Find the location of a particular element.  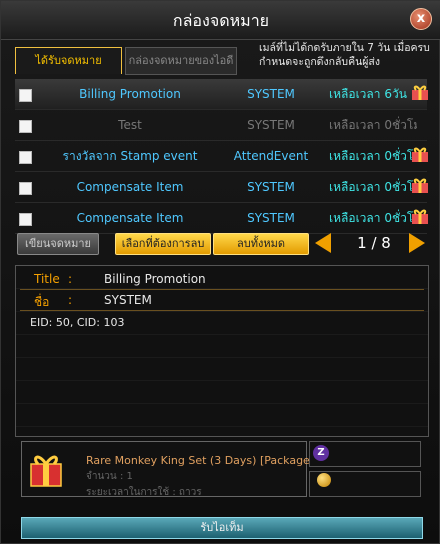

next-page-arrow-icon is located at coordinates (417, 243).